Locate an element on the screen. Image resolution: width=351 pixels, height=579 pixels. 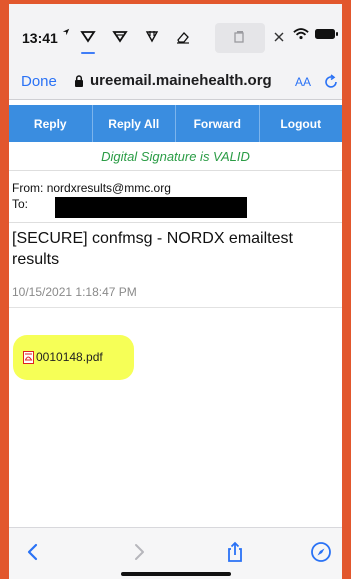
filter-icon is located at coordinates (88, 37).